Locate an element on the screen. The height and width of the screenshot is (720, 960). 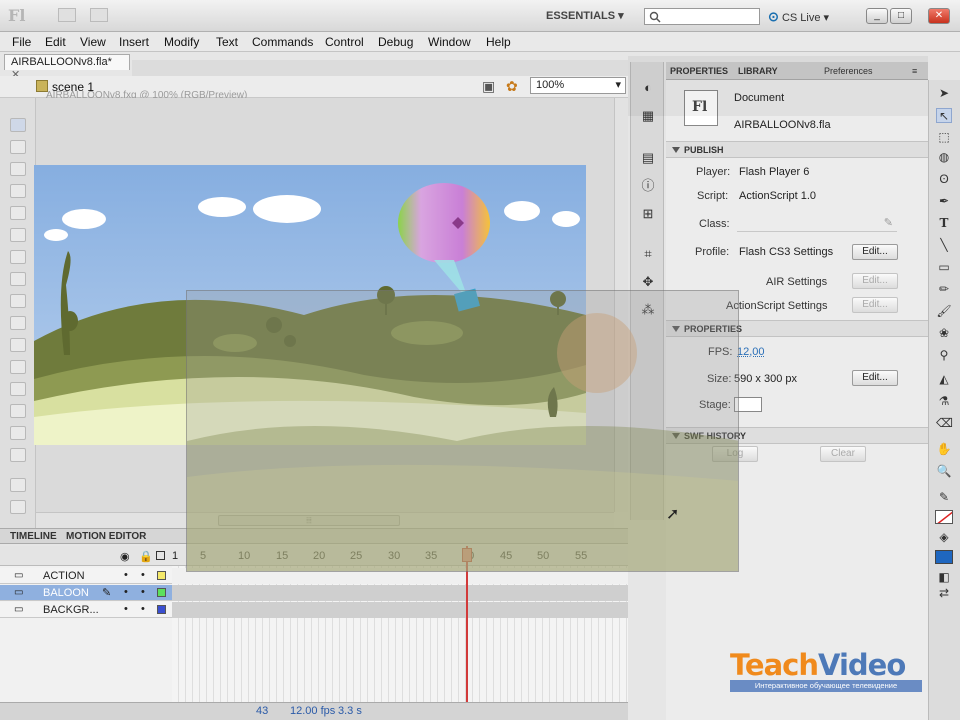
menu-modify: Modify is located at coordinates (181, 42).